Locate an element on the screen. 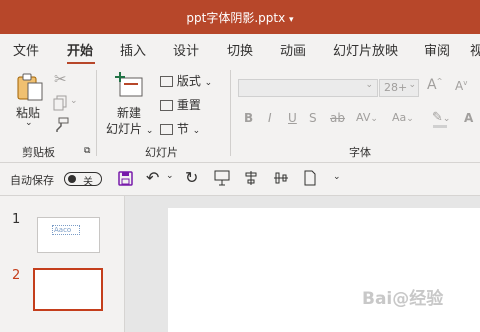 This screenshot has width=480, height=332. tab-insert: 插入 is located at coordinates (133, 49).